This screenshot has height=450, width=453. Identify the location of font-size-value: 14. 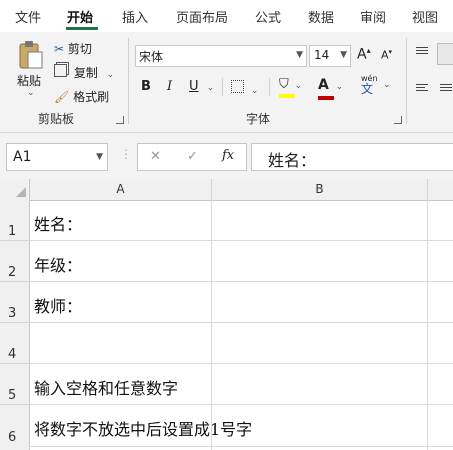
(322, 55).